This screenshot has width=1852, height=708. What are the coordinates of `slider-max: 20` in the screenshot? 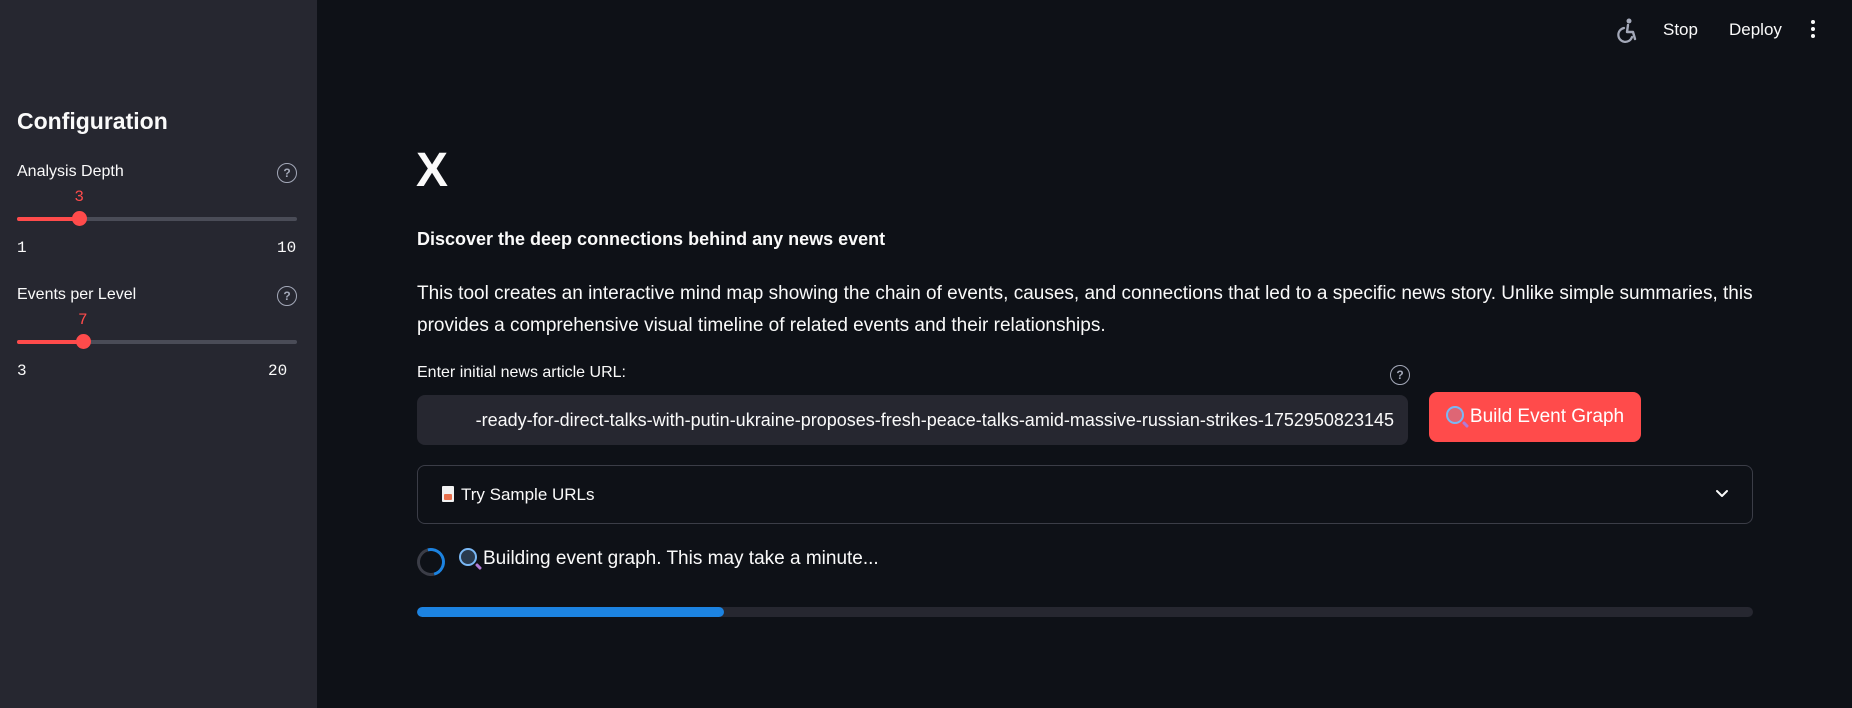 It's located at (278, 371).